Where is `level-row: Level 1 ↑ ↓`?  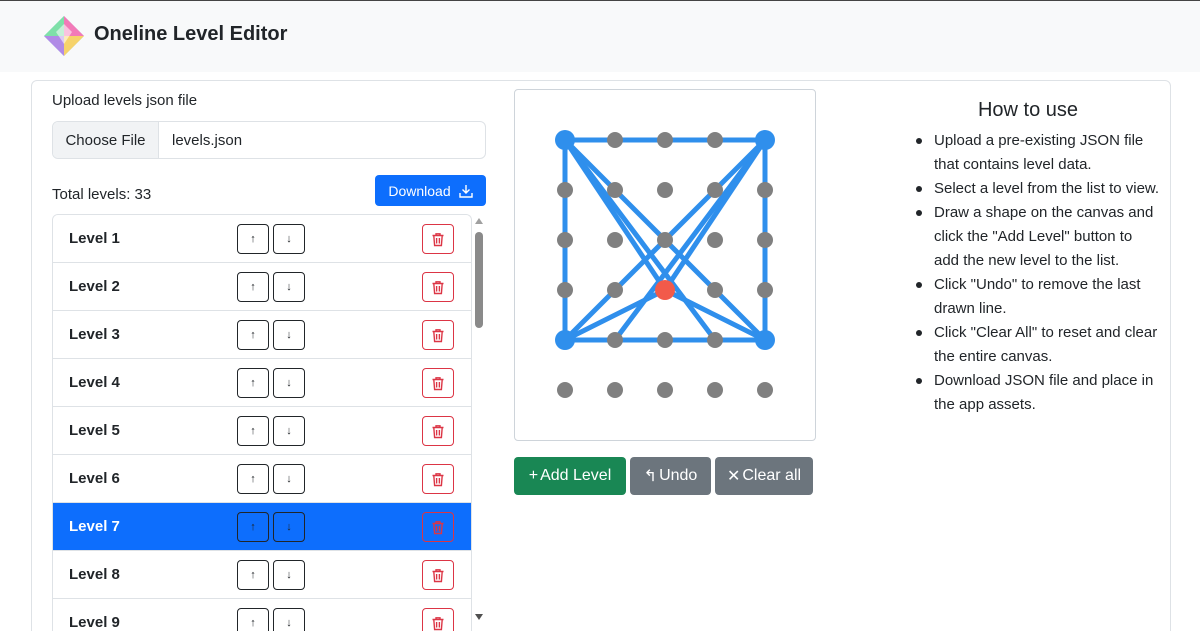 level-row: Level 1 ↑ ↓ is located at coordinates (262, 239).